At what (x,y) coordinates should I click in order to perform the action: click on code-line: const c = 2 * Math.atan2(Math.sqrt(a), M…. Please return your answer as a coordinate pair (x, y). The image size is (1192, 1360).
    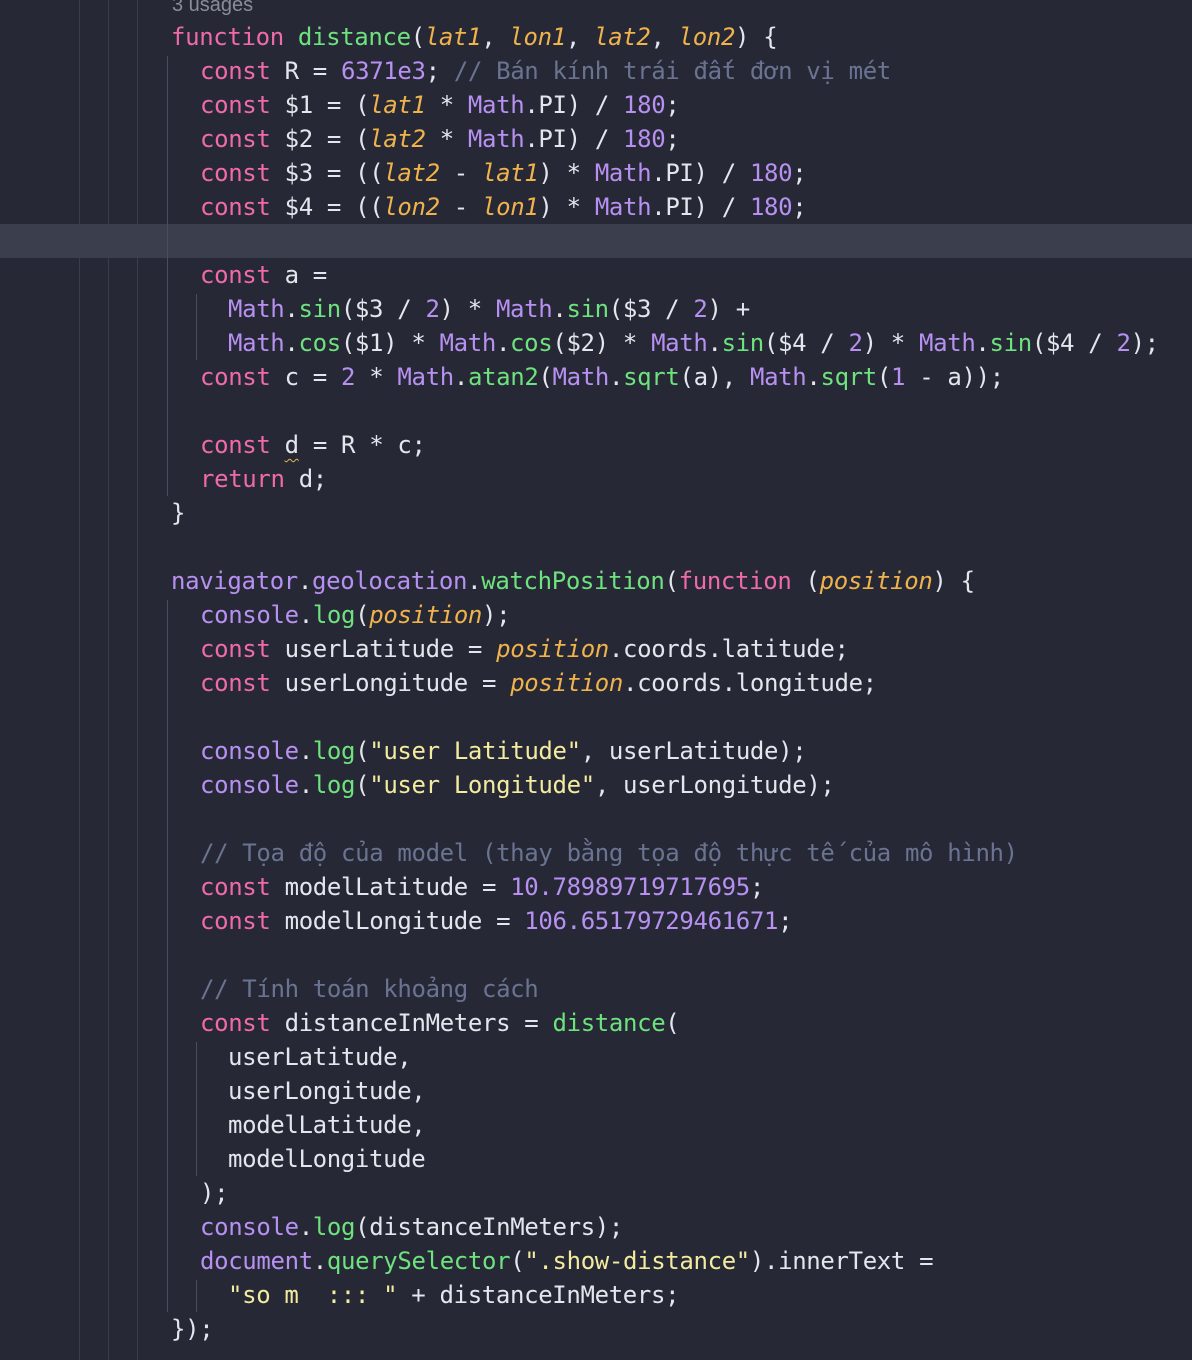
    Looking at the image, I should click on (602, 377).